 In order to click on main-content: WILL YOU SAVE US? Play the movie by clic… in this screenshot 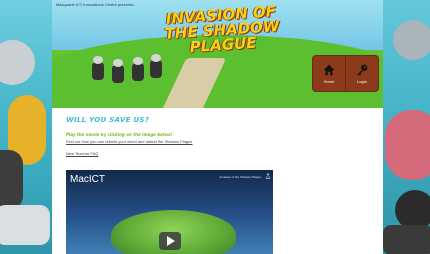, I will do `click(218, 136)`.